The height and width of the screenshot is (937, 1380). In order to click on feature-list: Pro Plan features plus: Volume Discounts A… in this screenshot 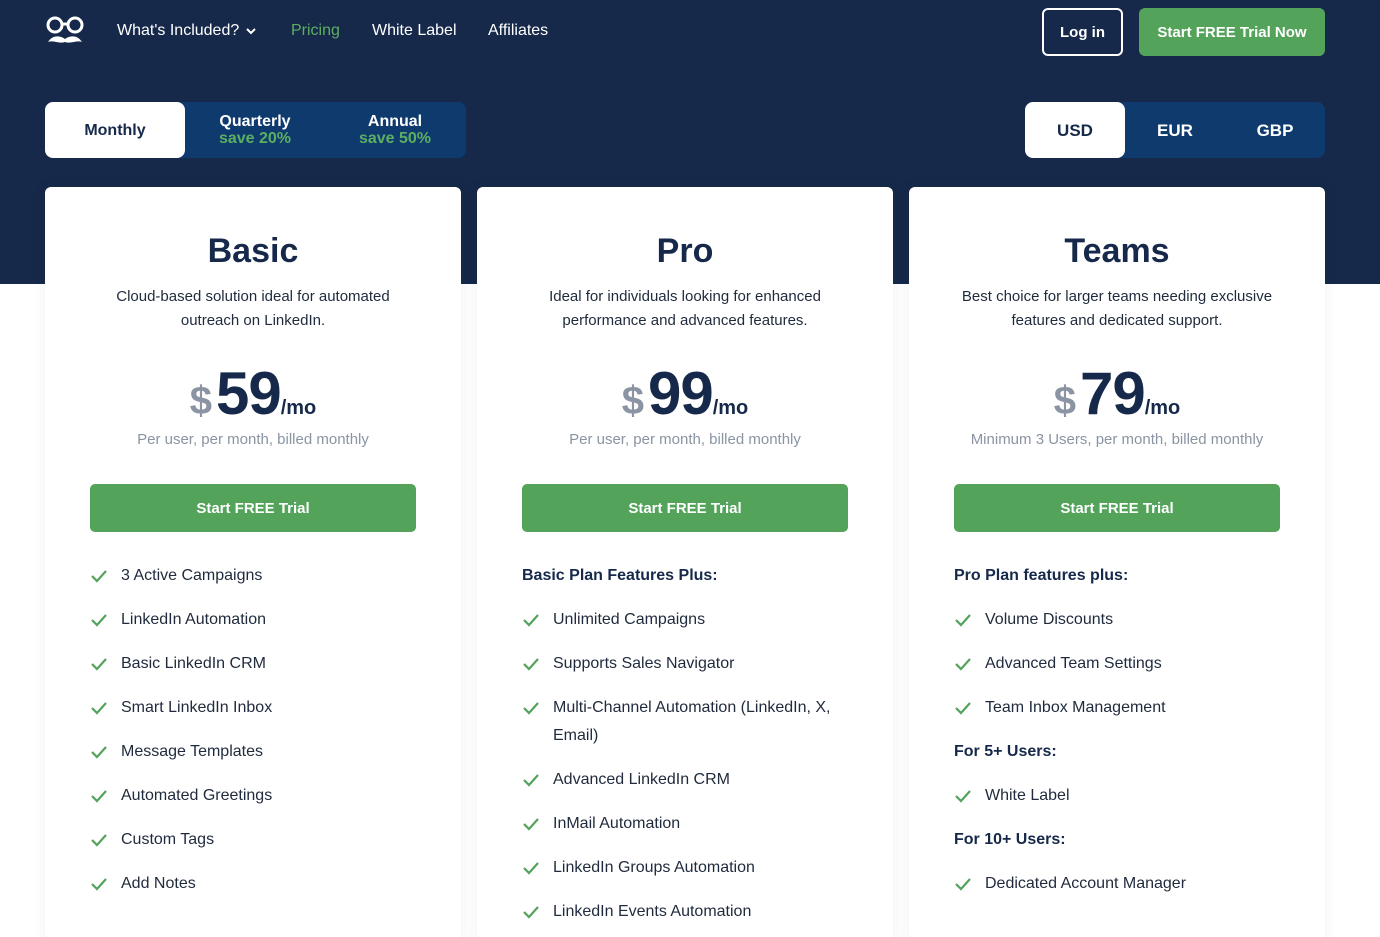, I will do `click(1117, 738)`.